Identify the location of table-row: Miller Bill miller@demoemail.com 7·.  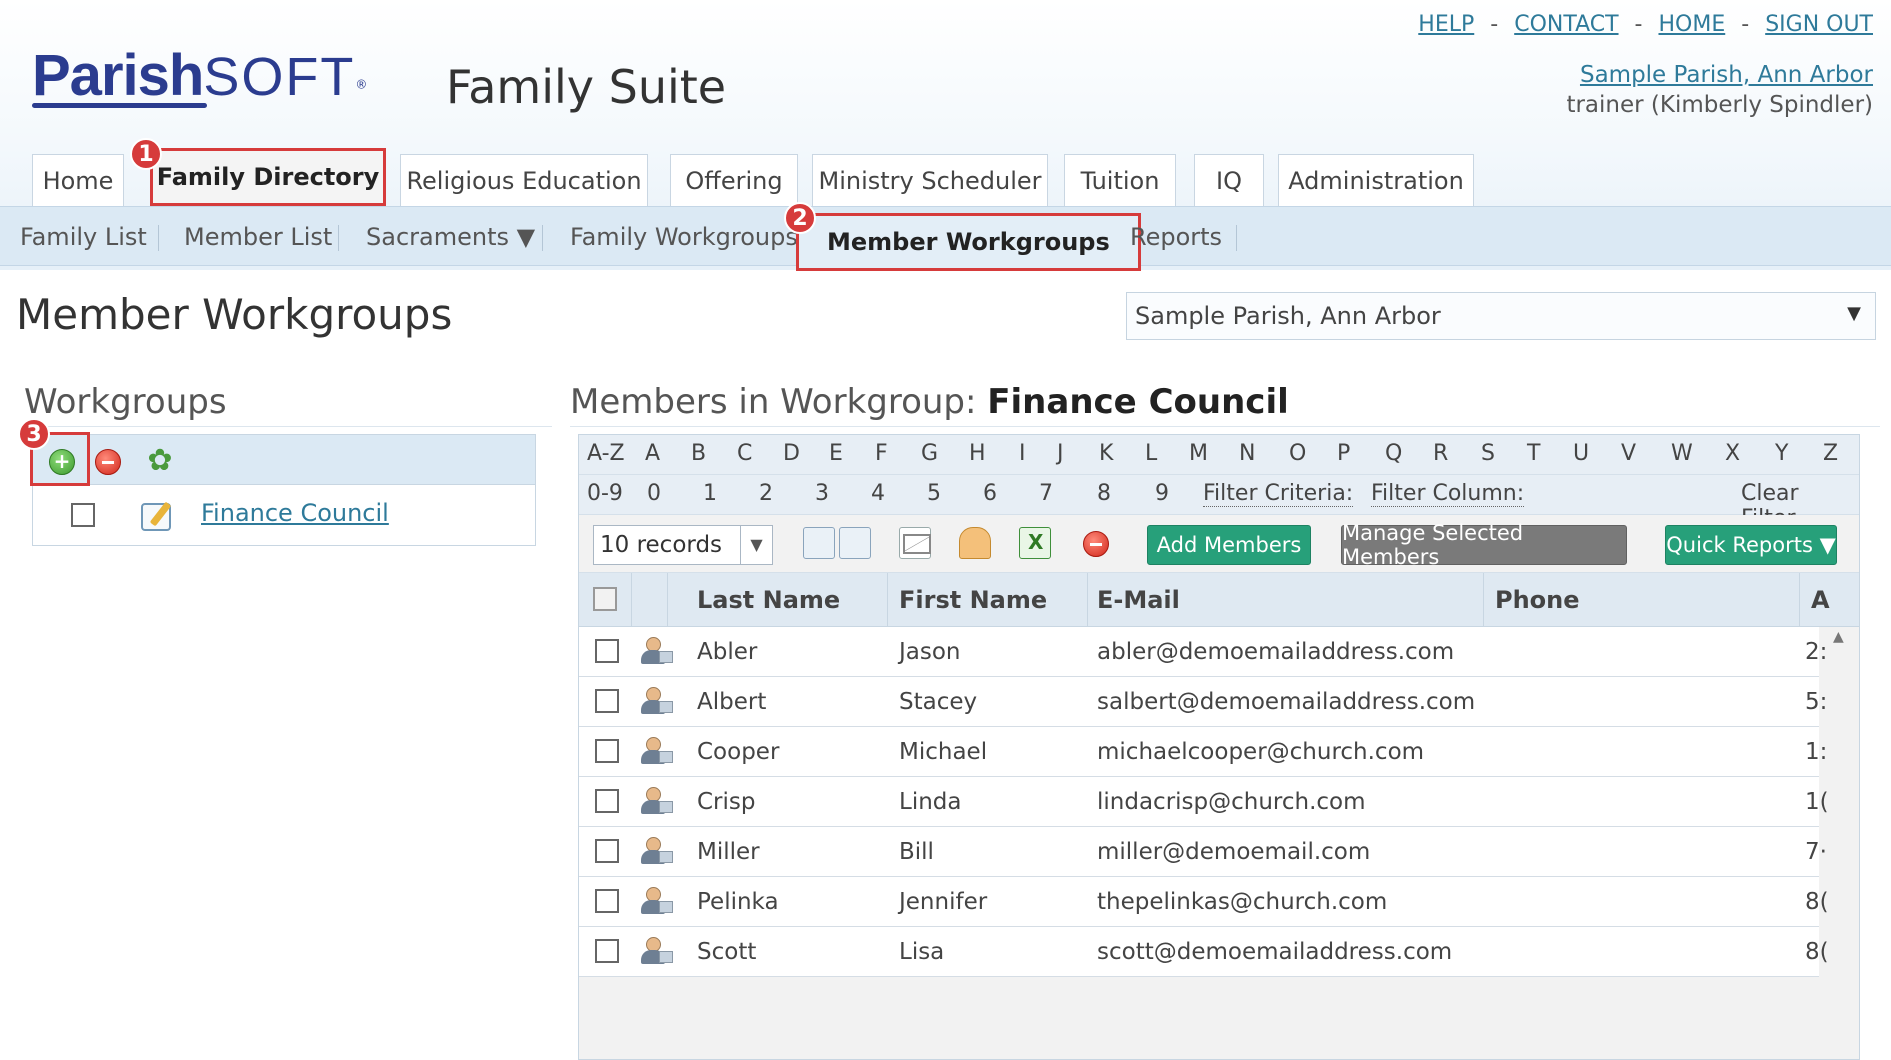
(1203, 852).